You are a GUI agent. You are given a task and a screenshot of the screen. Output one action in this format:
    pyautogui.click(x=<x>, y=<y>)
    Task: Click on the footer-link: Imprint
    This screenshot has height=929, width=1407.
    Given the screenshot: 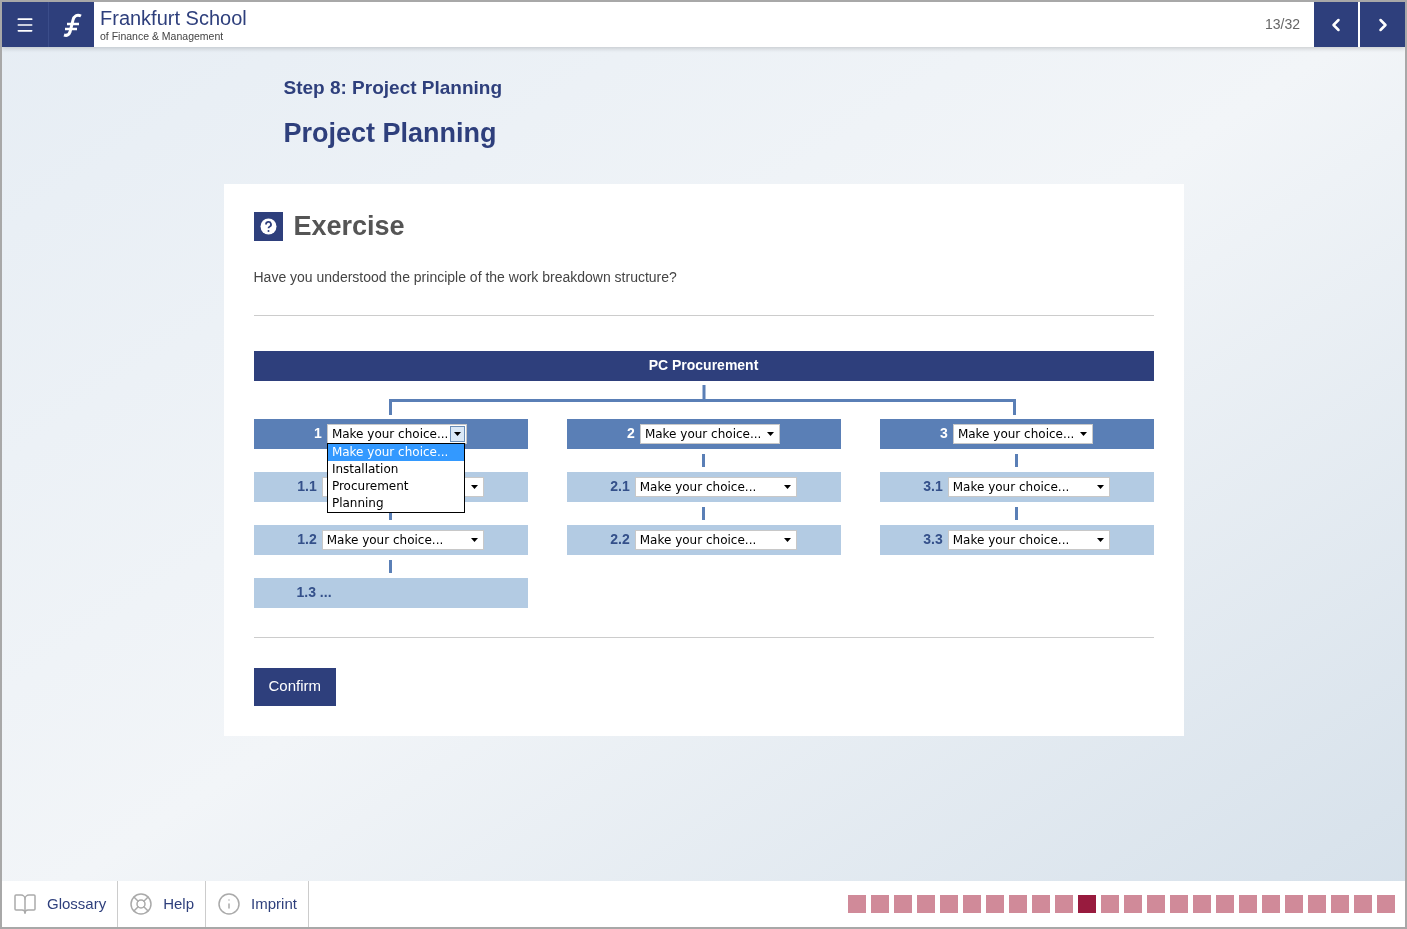 What is the action you would take?
    pyautogui.click(x=257, y=904)
    